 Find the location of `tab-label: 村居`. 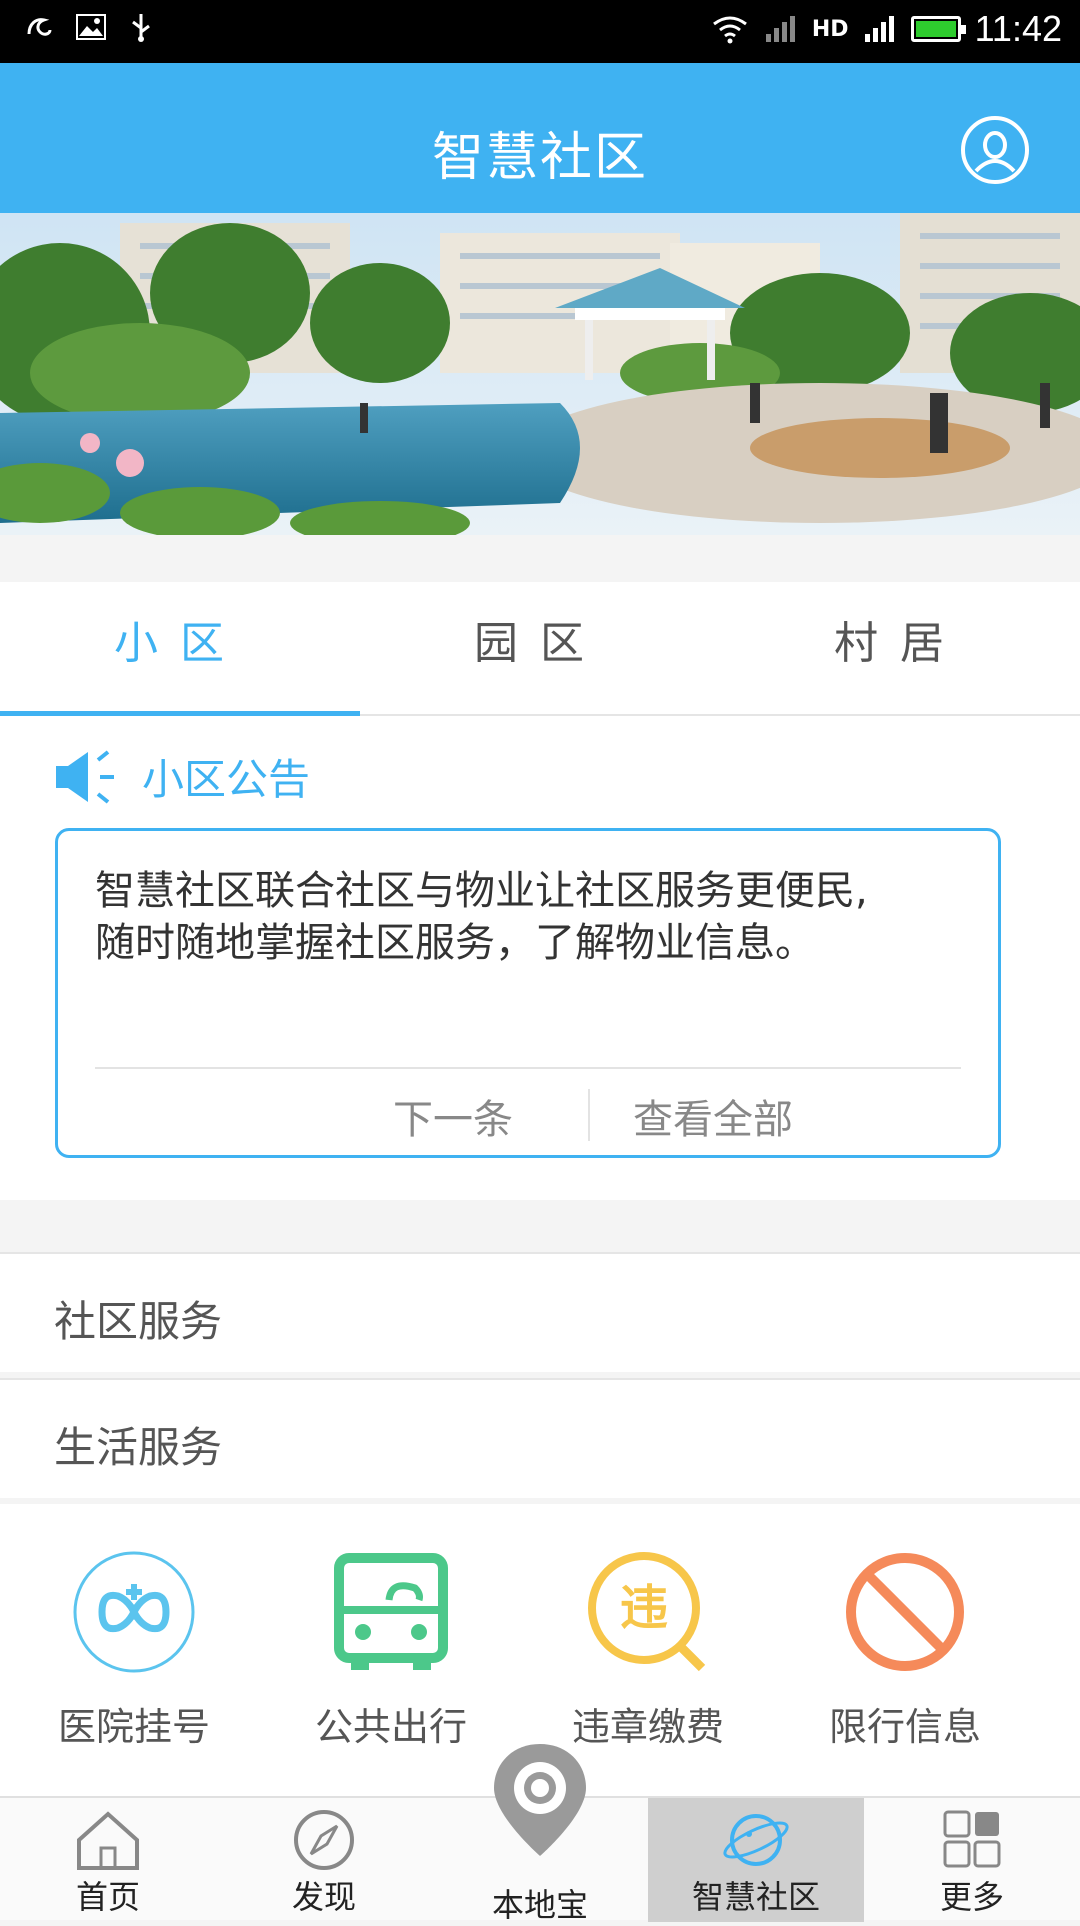

tab-label: 村居 is located at coordinates (900, 643).